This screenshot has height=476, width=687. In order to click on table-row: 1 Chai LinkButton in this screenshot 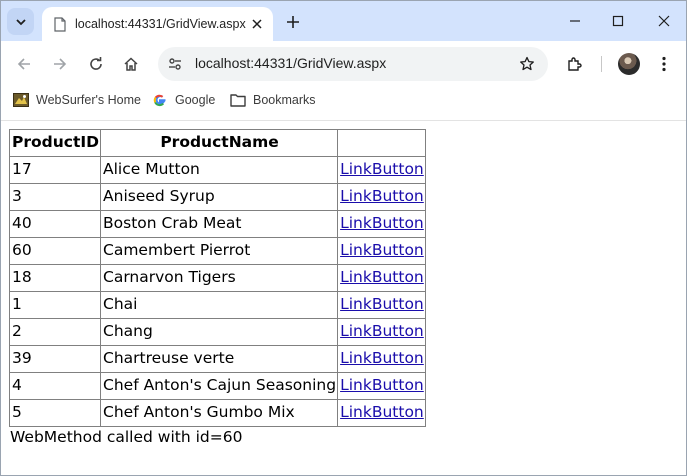, I will do `click(217, 305)`.